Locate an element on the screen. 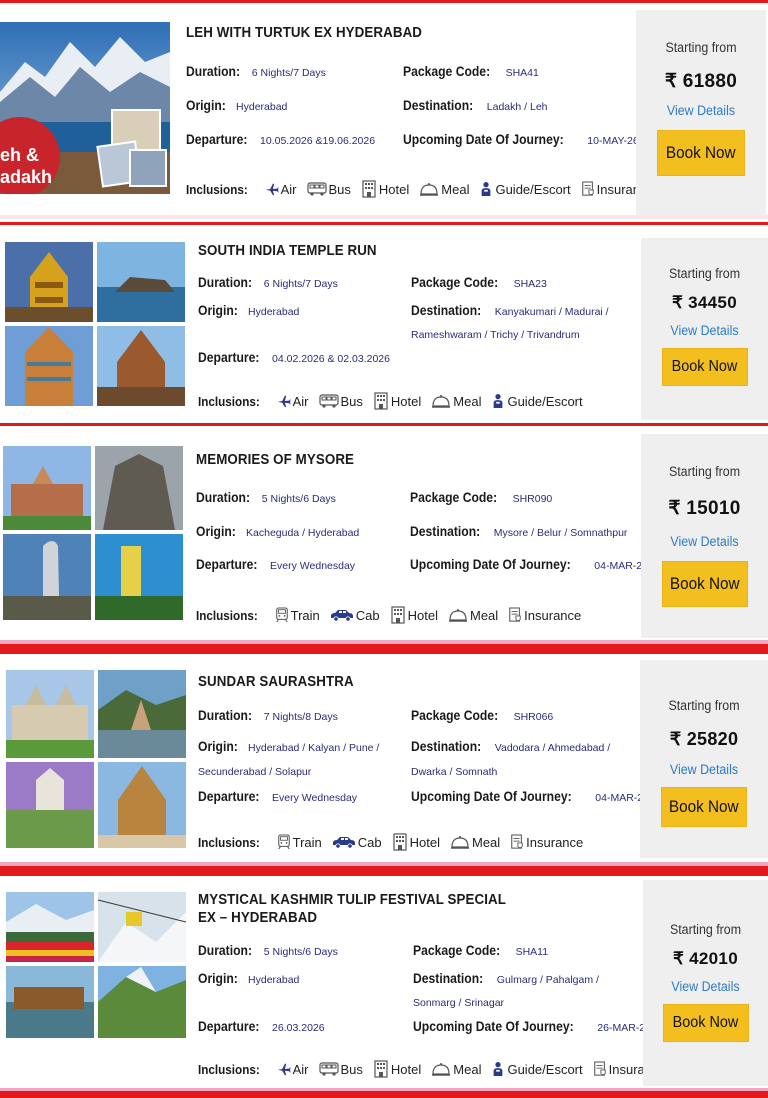 This screenshot has width=768, height=1098. duration-value: 5 Nights/6 Days is located at coordinates (300, 952).